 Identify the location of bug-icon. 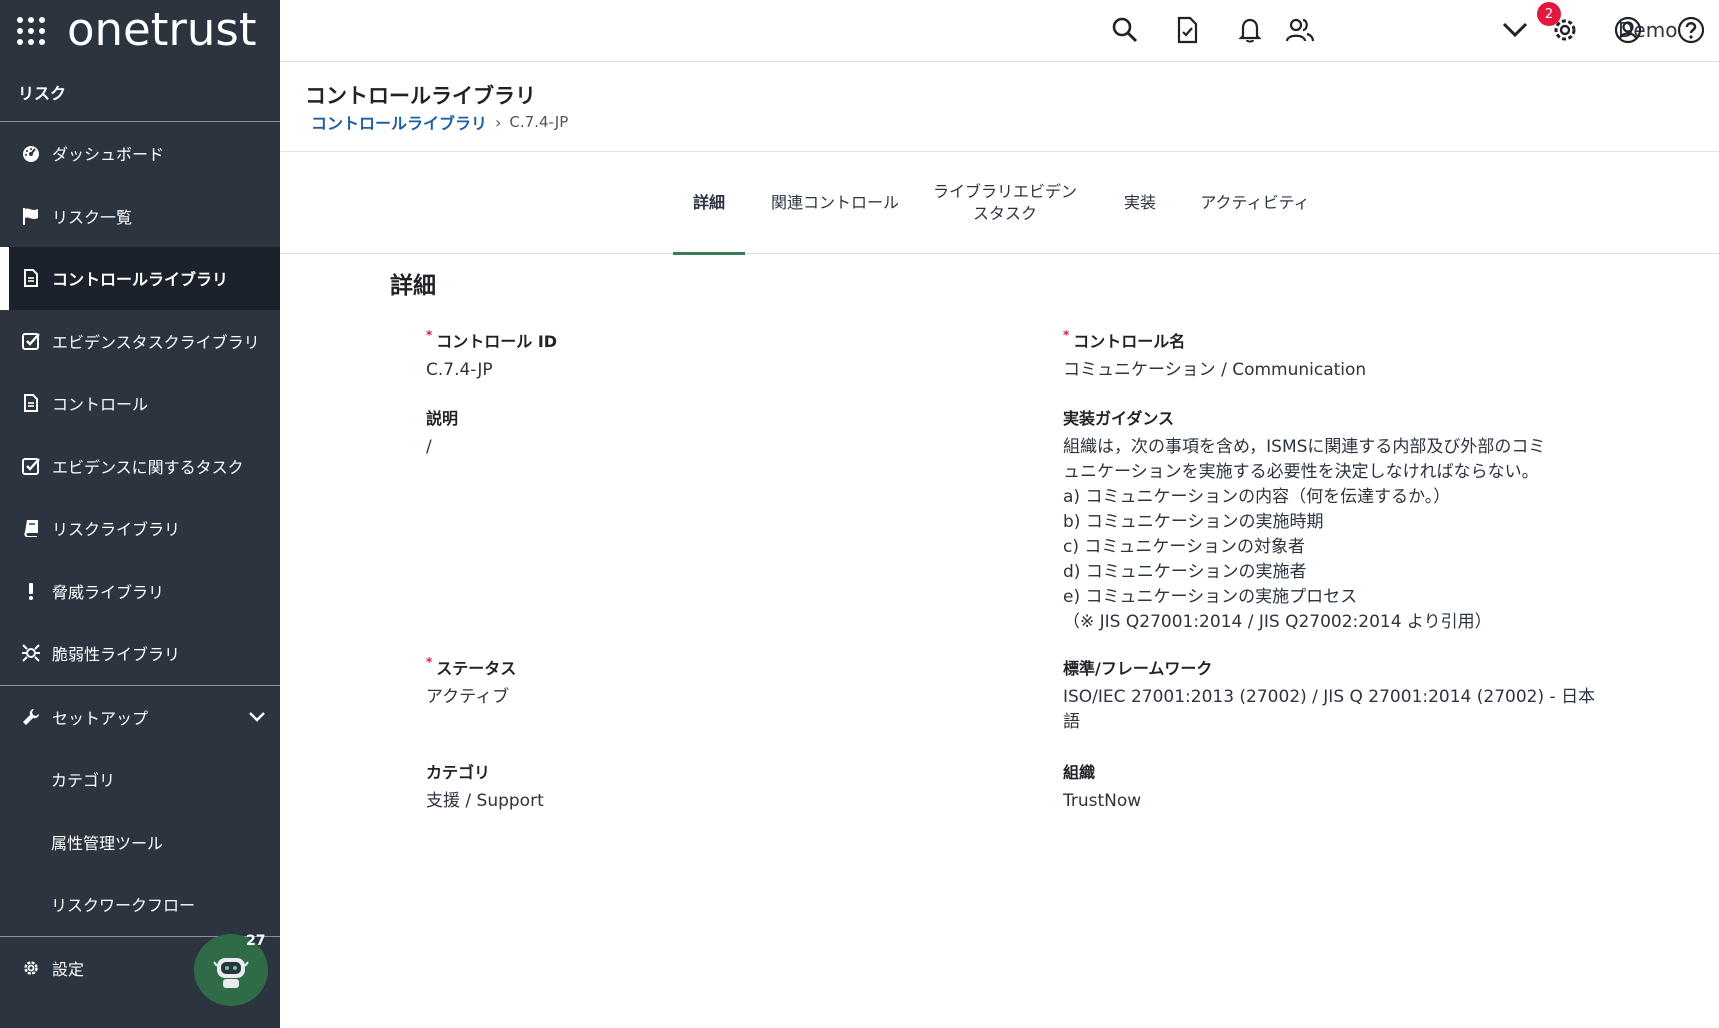
(31, 653).